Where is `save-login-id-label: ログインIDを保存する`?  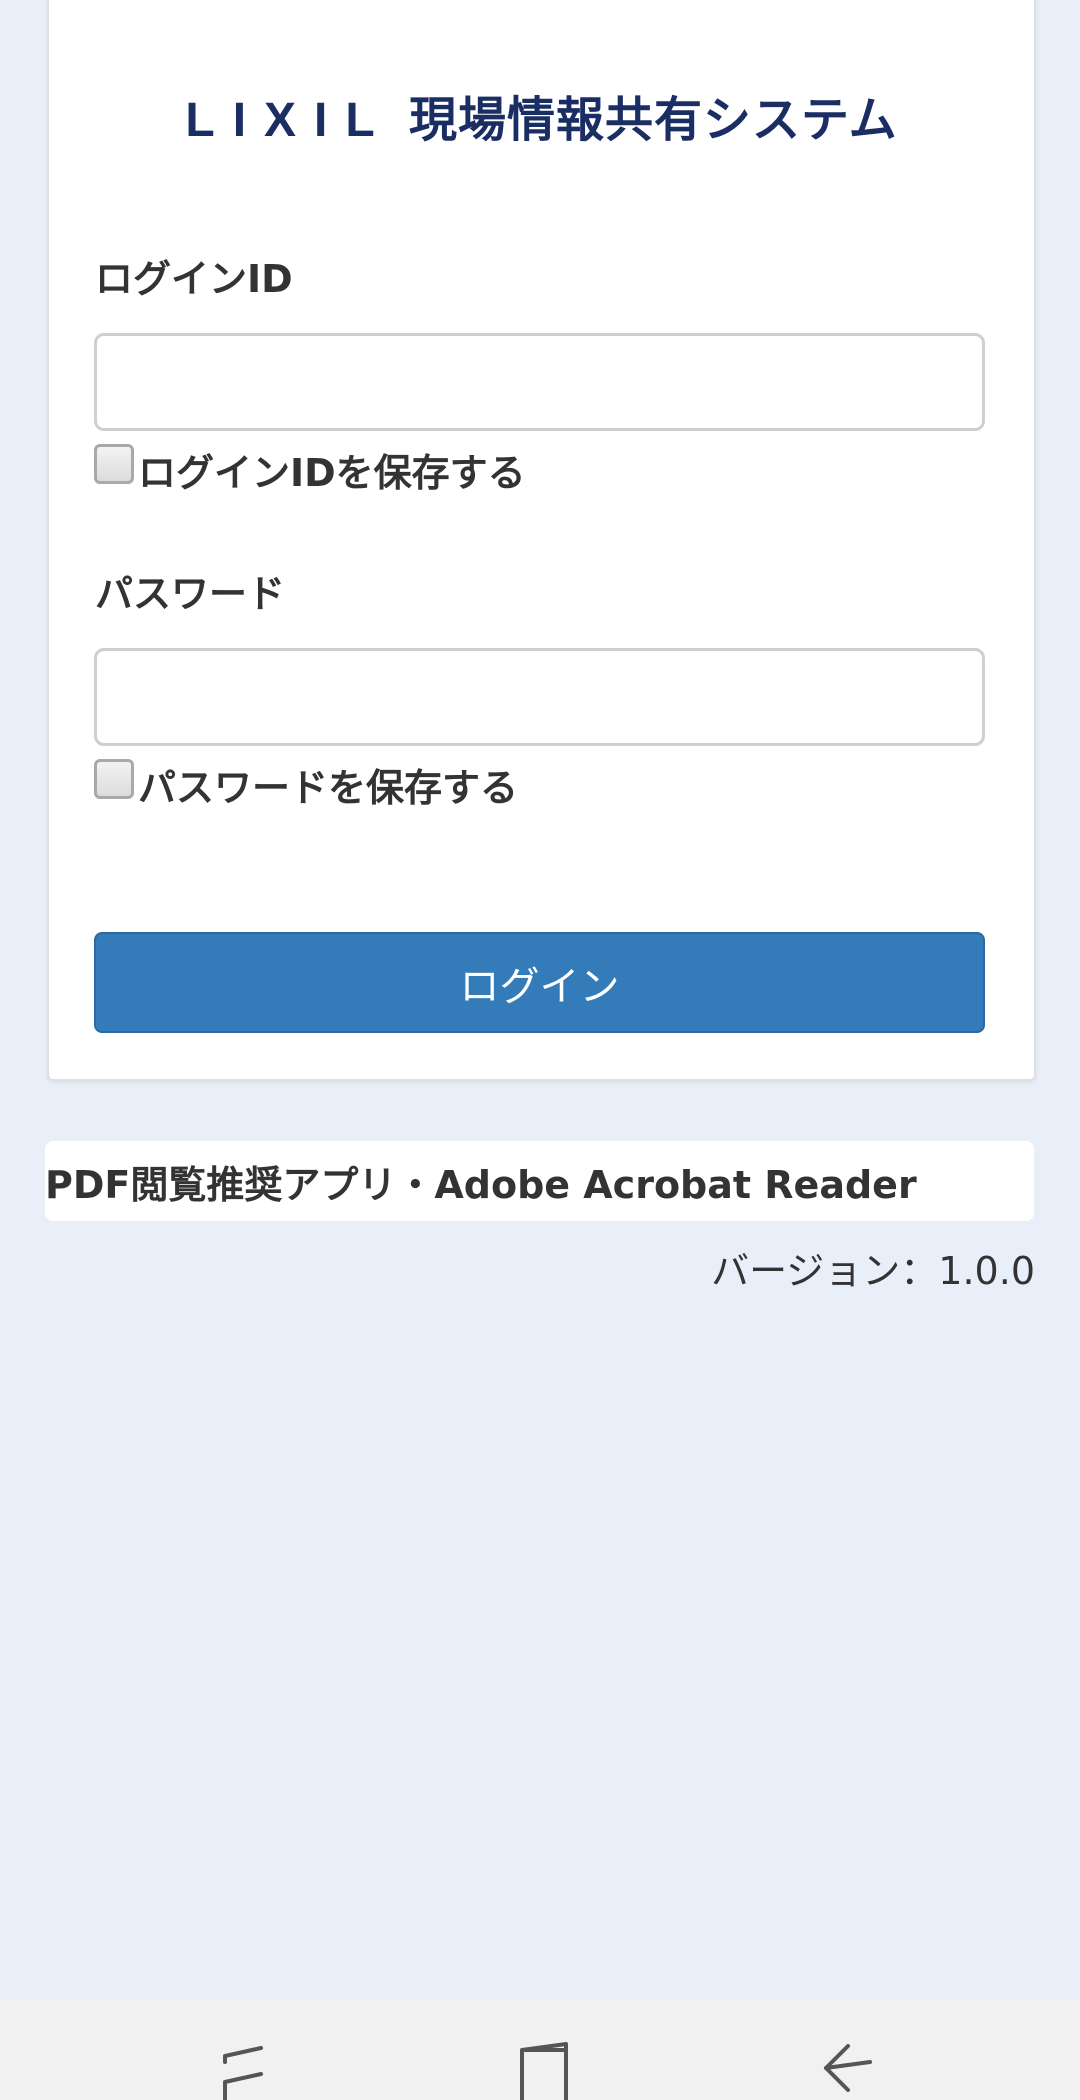
save-login-id-label: ログインIDを保存する is located at coordinates (332, 469).